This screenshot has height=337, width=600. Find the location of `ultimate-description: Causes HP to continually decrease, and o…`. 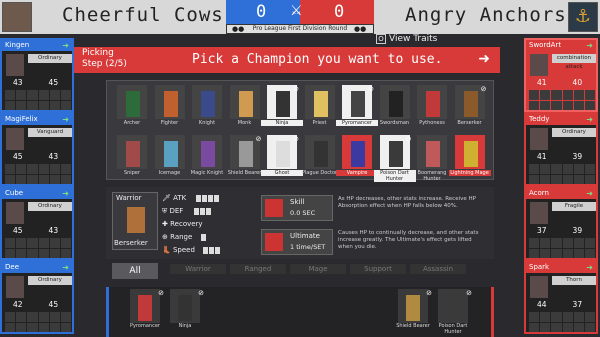

ultimate-description: Causes HP to continually decrease, and o… is located at coordinates (408, 240).